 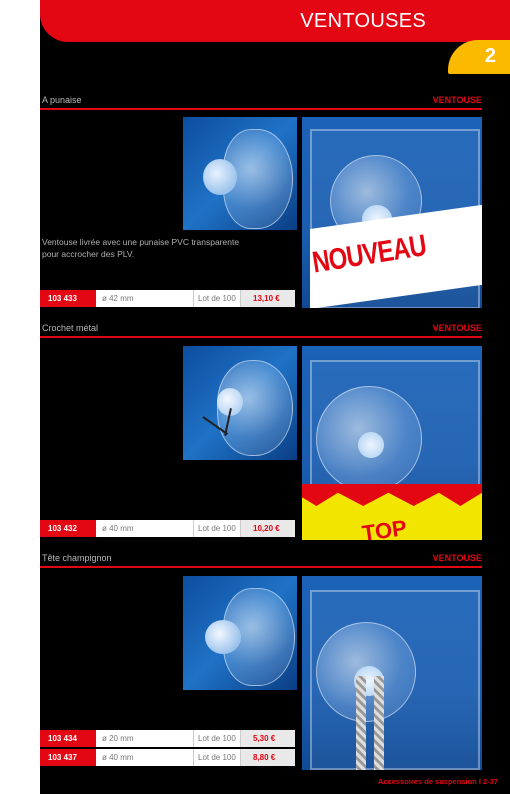 I want to click on table-row: 103 432 ø 40 mm Lot de 100 10,20 €, so click(x=167, y=528).